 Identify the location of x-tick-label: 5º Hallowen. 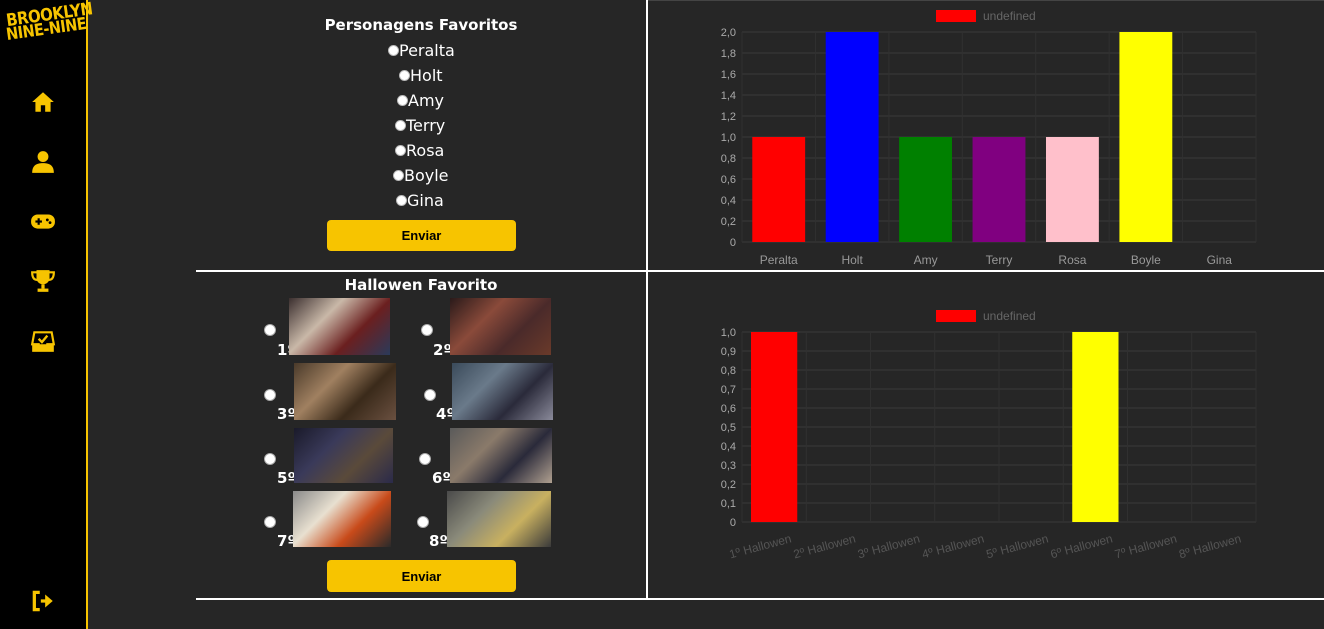
(1017, 546).